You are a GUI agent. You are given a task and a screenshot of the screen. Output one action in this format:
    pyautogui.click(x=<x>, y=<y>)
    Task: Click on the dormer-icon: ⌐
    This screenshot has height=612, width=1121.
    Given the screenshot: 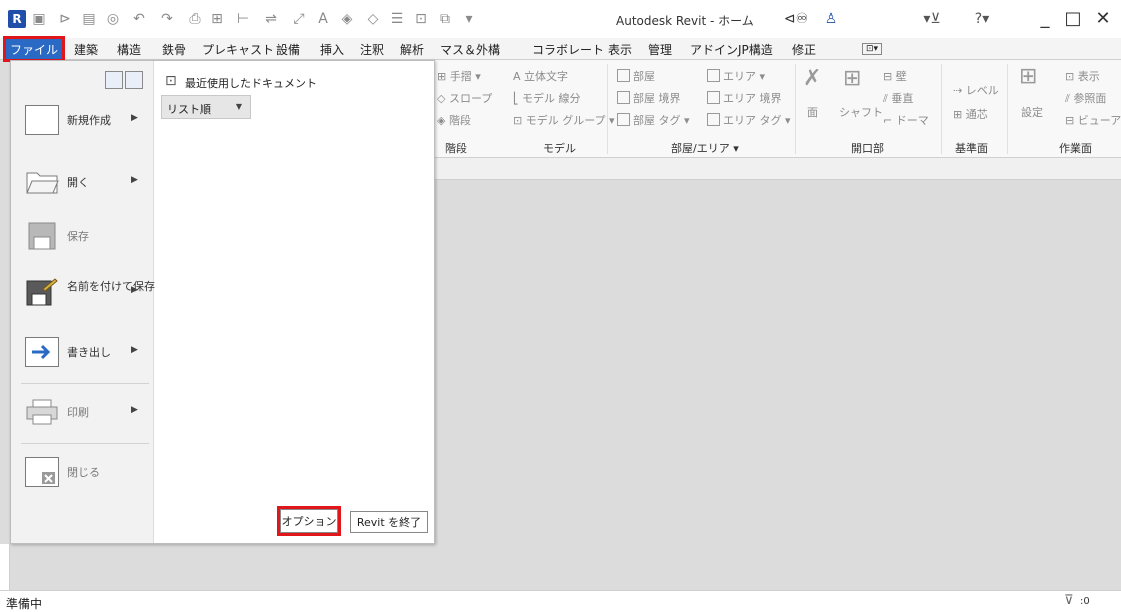 What is the action you would take?
    pyautogui.click(x=888, y=120)
    